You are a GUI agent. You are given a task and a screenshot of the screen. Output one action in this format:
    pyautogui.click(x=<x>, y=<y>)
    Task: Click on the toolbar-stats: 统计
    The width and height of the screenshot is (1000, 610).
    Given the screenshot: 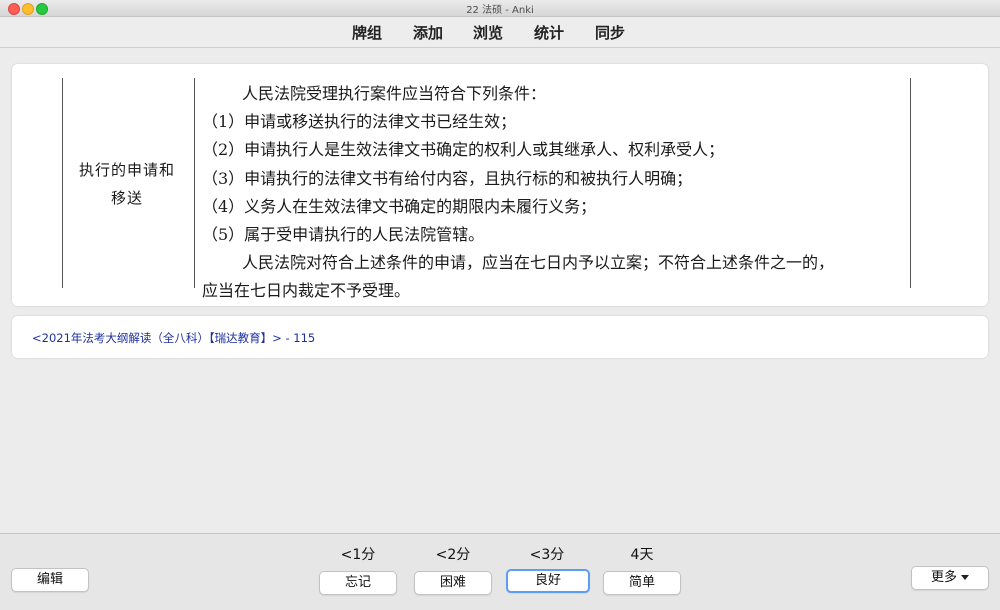 What is the action you would take?
    pyautogui.click(x=549, y=32)
    